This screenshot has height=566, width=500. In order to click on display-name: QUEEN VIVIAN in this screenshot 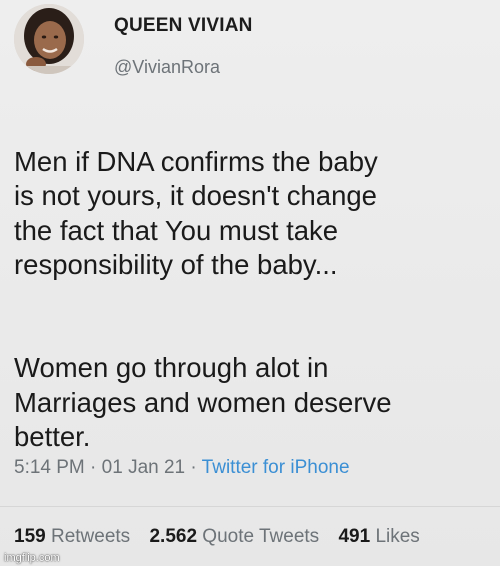, I will do `click(183, 26)`.